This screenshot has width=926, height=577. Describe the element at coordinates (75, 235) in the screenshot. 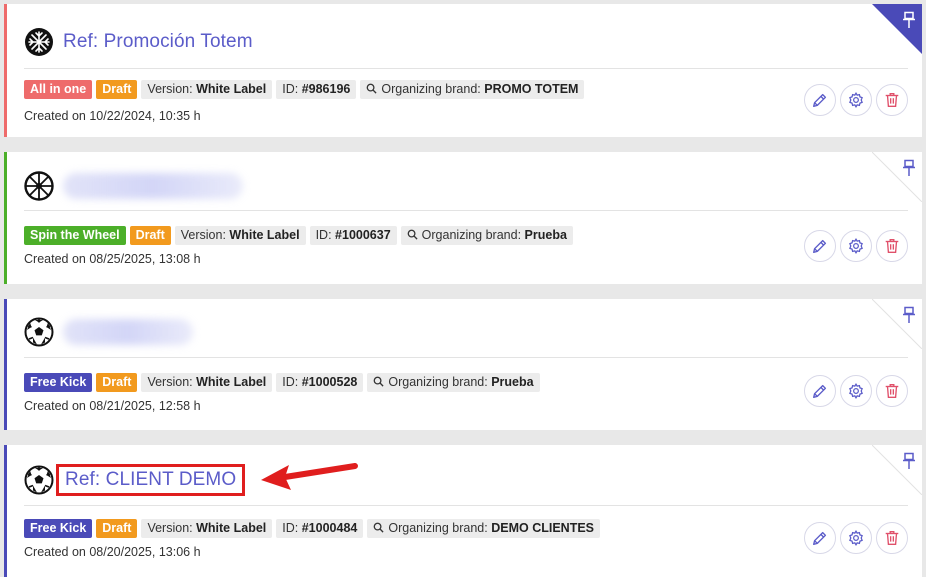

I see `type-badge: Spin the Wheel` at that location.